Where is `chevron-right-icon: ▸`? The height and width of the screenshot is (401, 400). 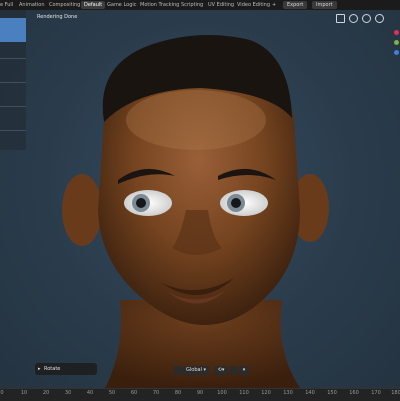
chevron-right-icon: ▸ is located at coordinates (39, 369).